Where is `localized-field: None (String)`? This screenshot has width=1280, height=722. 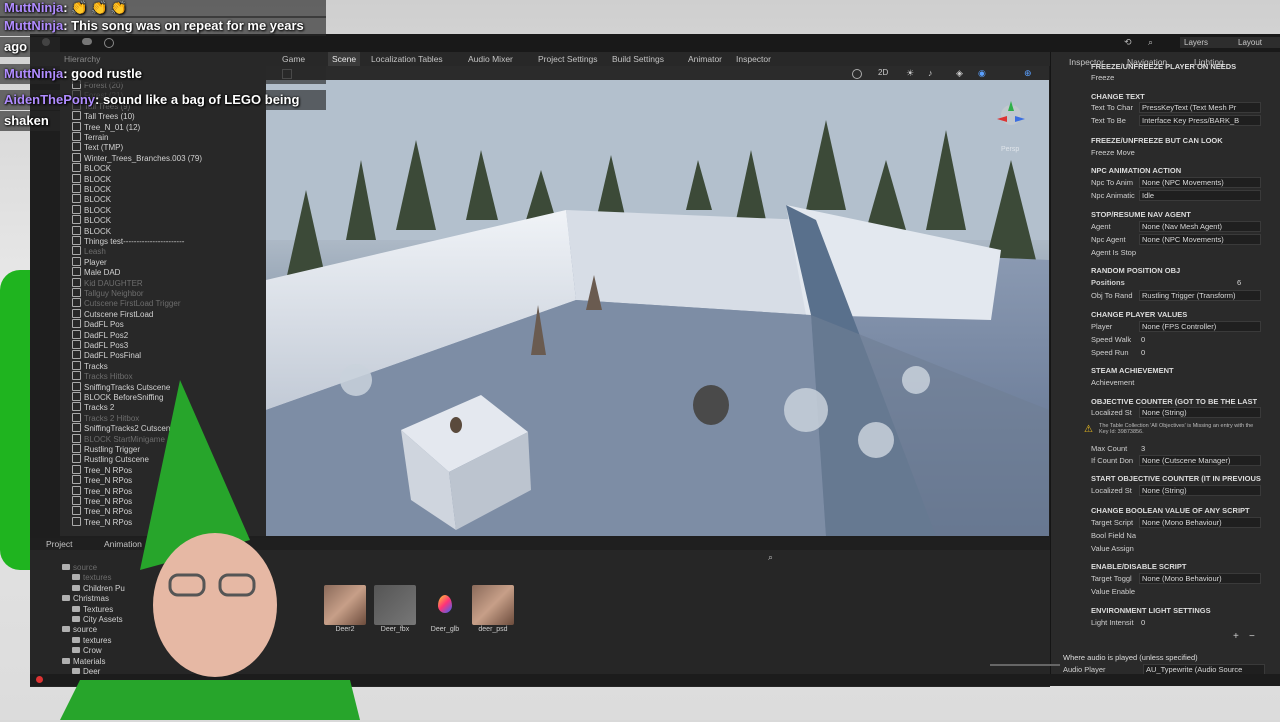
localized-field: None (String) is located at coordinates (1200, 412).